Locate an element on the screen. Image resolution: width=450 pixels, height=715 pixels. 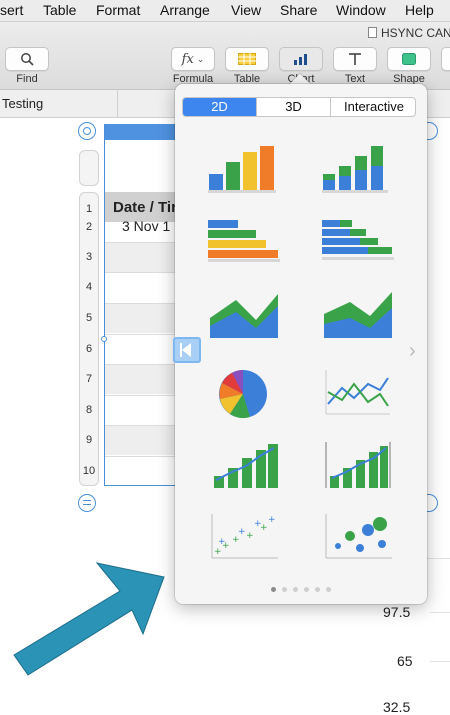
next-page-chevron-icon: › is located at coordinates (412, 351).